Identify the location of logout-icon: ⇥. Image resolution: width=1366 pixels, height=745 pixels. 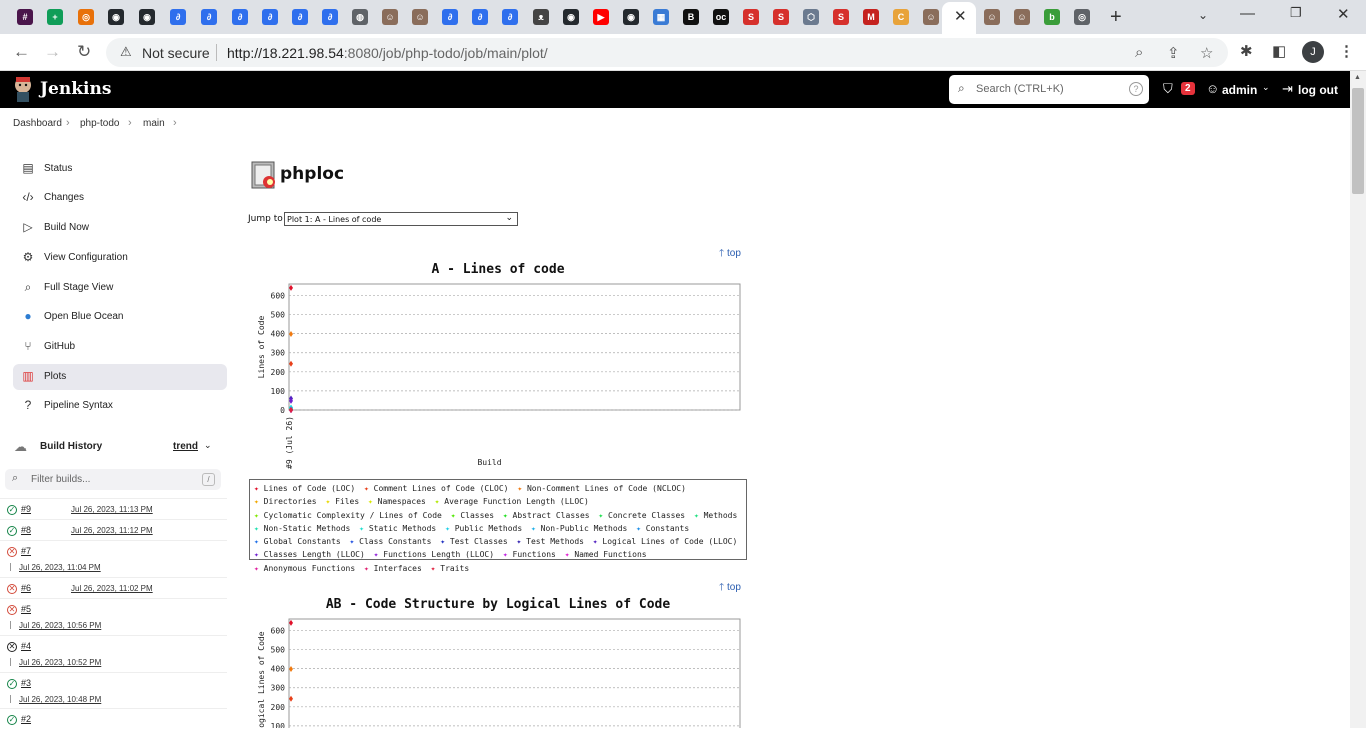
(1287, 89).